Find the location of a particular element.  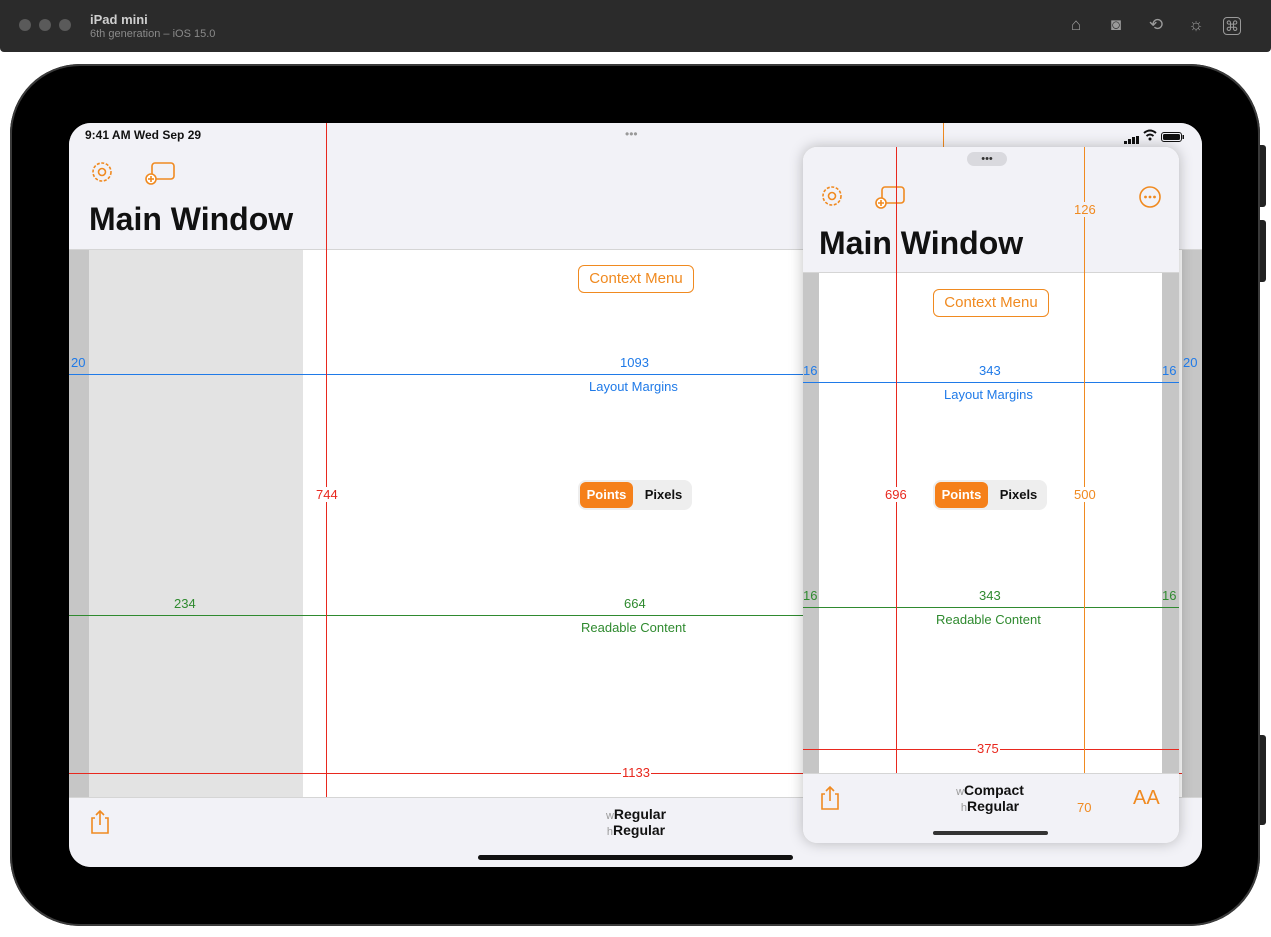

volume-up-button is located at coordinates (1263, 176).